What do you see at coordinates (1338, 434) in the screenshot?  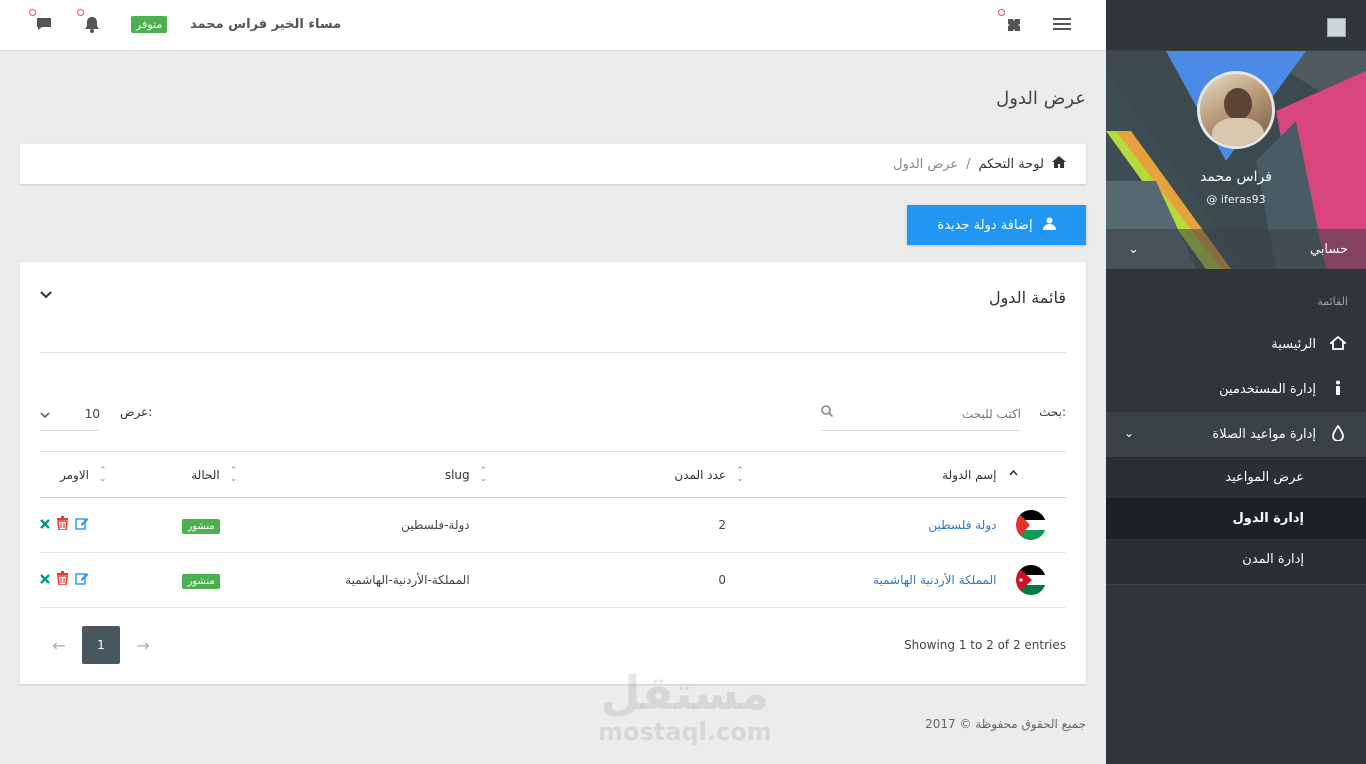 I see `drop-icon` at bounding box center [1338, 434].